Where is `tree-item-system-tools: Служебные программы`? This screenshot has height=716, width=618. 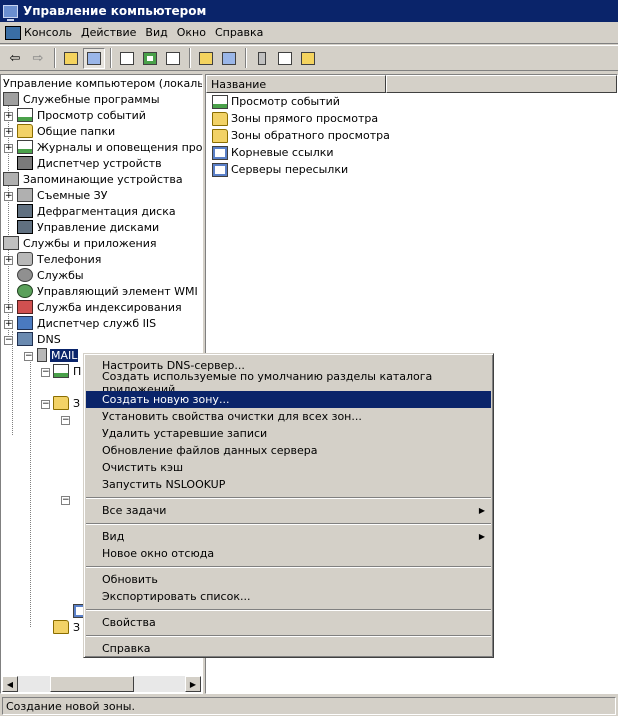 tree-item-system-tools: Служебные программы is located at coordinates (82, 99).